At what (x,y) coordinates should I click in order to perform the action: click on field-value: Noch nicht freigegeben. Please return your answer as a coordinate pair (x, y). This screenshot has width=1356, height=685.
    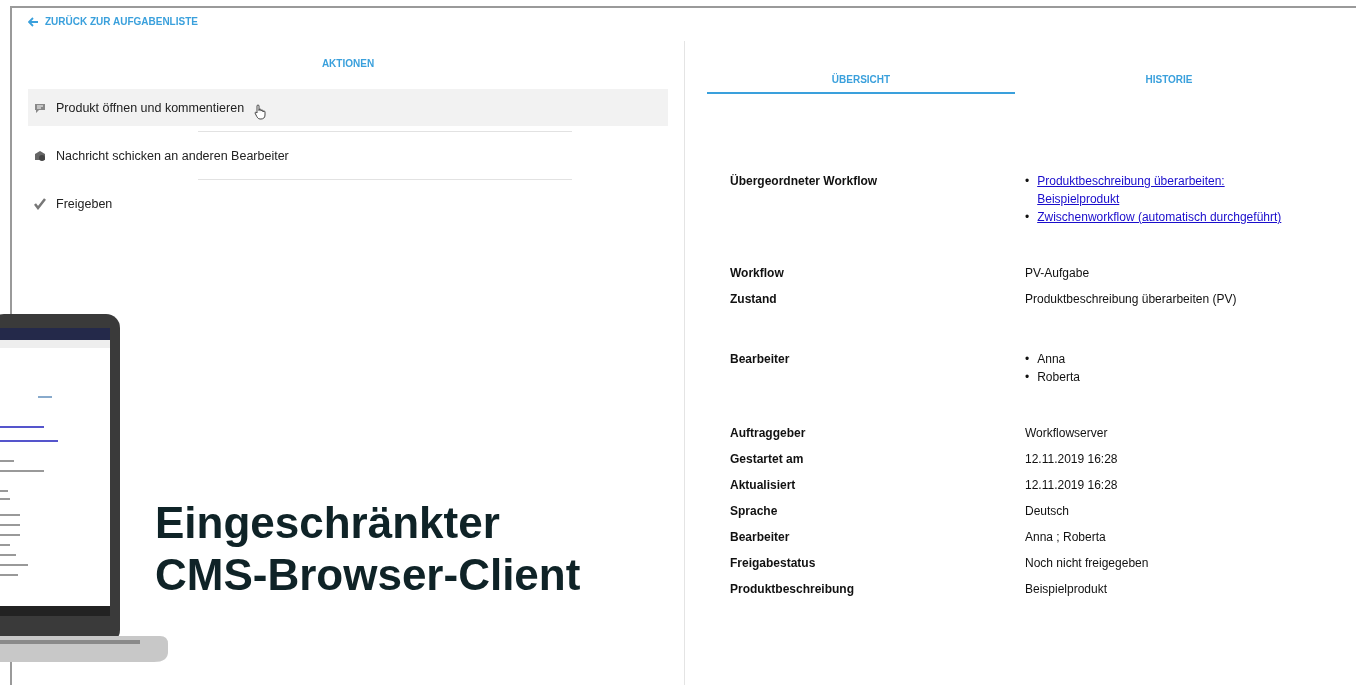
    Looking at the image, I should click on (1087, 563).